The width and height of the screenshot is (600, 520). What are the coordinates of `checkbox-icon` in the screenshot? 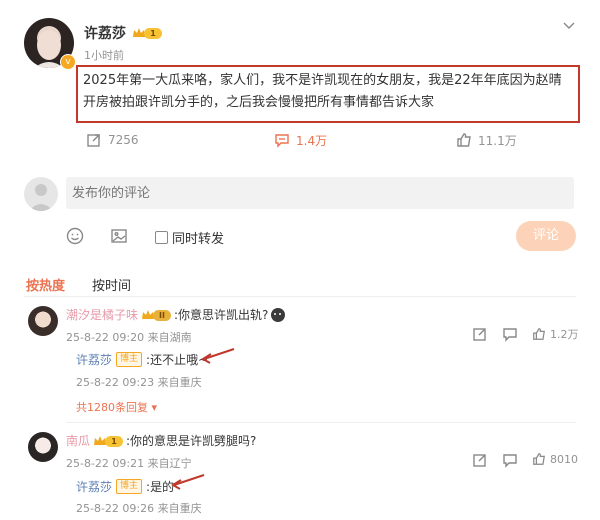 It's located at (161, 237).